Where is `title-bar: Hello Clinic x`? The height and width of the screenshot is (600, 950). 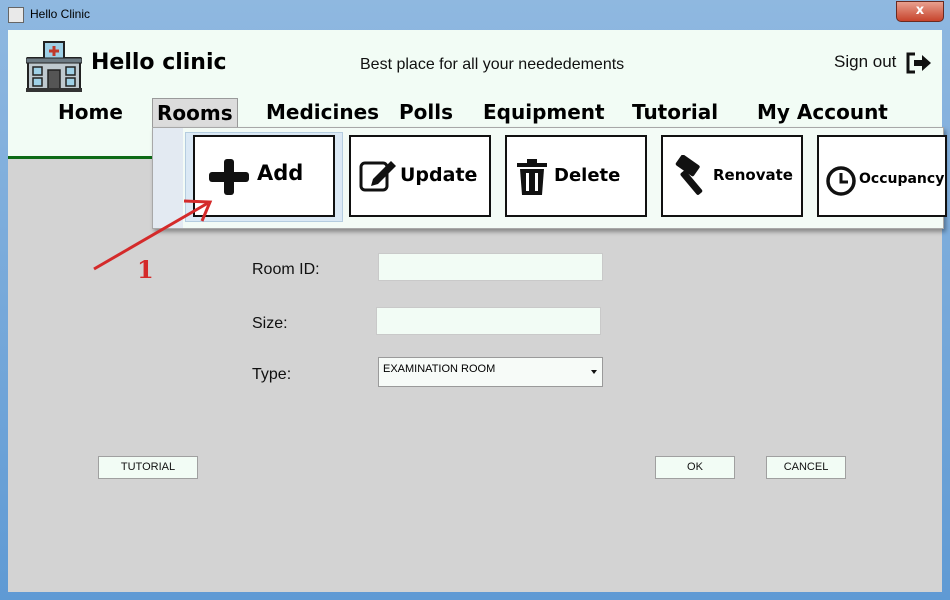
title-bar: Hello Clinic x is located at coordinates (475, 14).